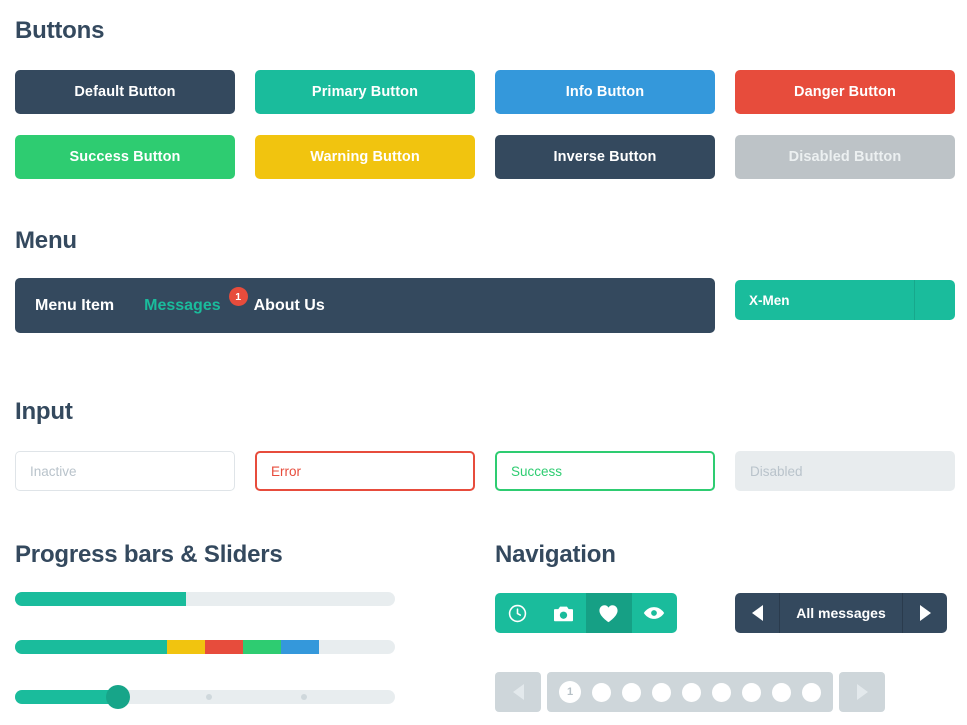  What do you see at coordinates (205, 599) in the screenshot?
I see `progress-bar-simple` at bounding box center [205, 599].